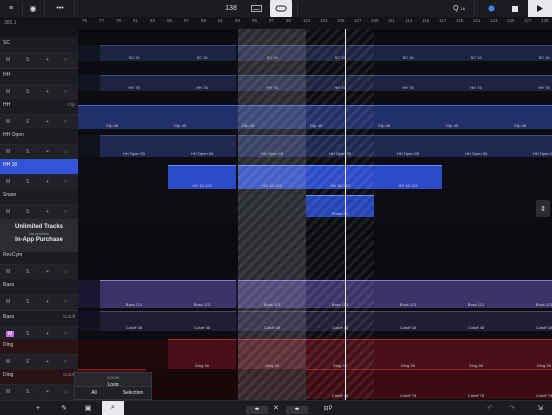 The width and height of the screenshot is (552, 415). Describe the element at coordinates (257, 410) in the screenshot. I see `nudge-left-button: ◂▸` at that location.